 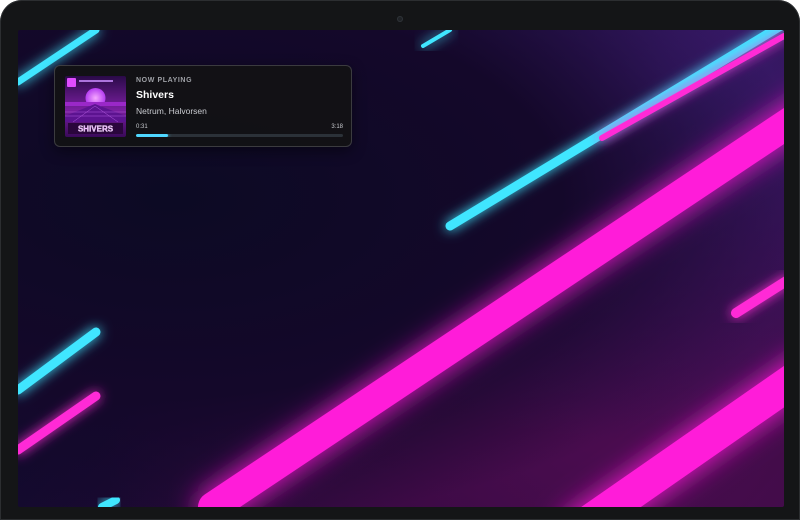 I want to click on album-art: SHIVERS, so click(x=95, y=106).